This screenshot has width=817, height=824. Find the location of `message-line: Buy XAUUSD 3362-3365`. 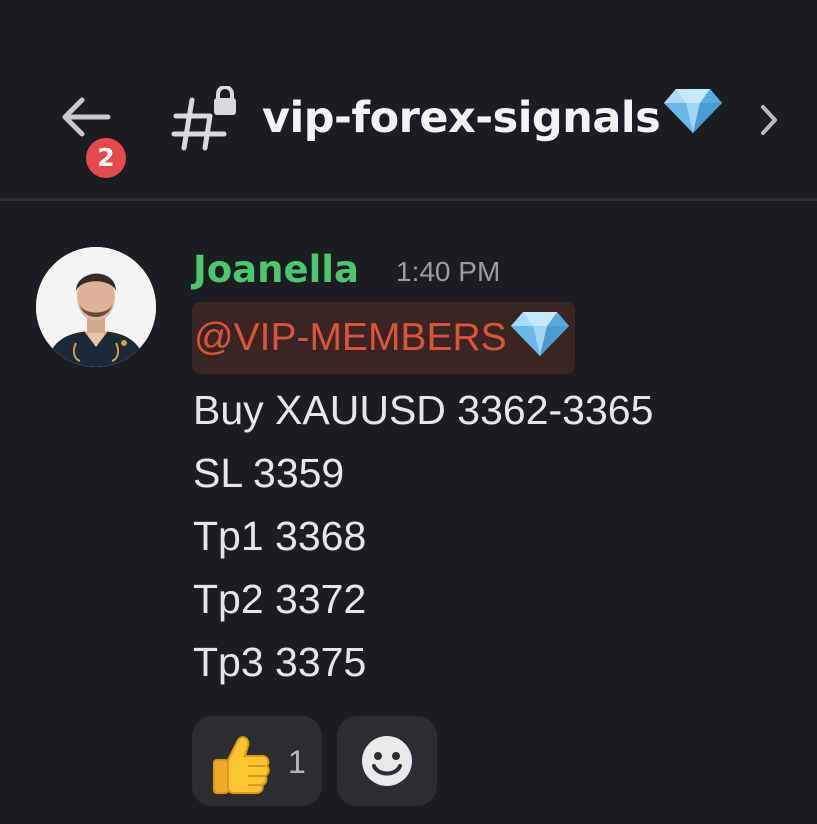

message-line: Buy XAUUSD 3362-3365 is located at coordinates (423, 410).